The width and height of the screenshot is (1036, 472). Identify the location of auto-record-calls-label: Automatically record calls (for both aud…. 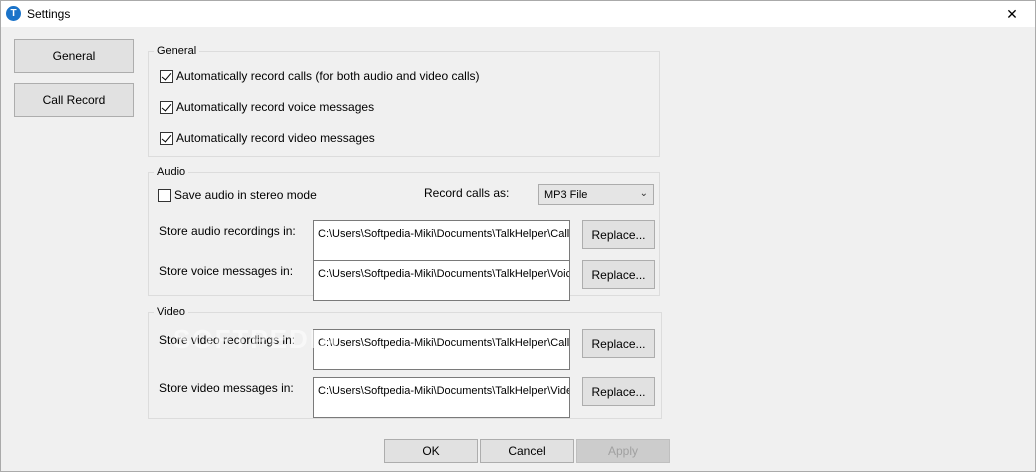
(328, 76).